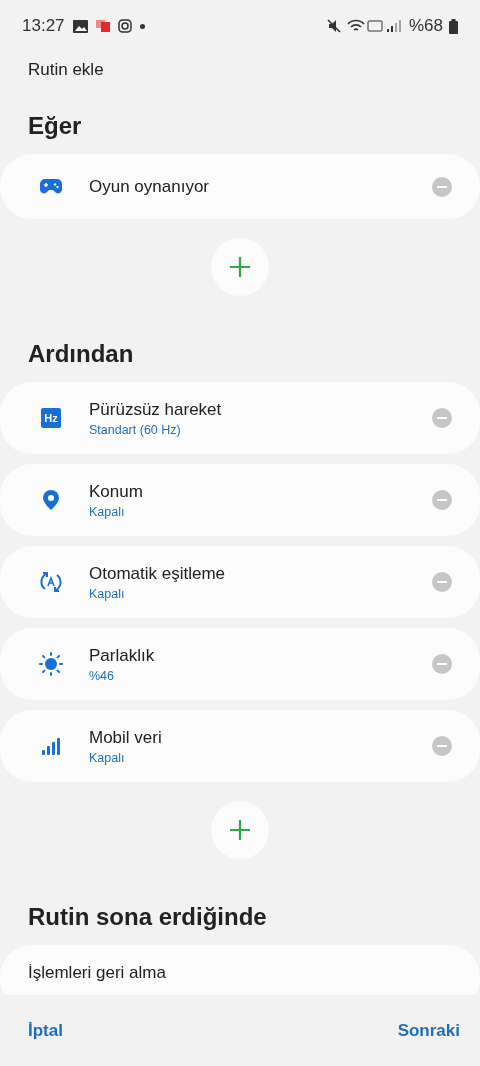  I want to click on wifi-signal-icon, so click(374, 26).